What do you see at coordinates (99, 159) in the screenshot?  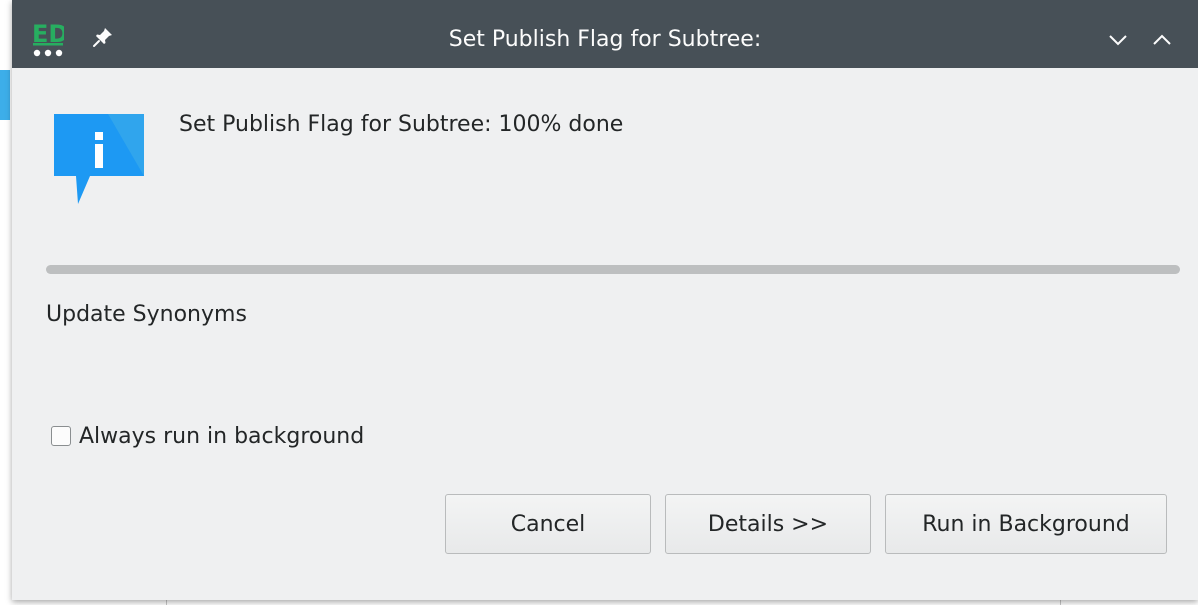 I see `info-icon` at bounding box center [99, 159].